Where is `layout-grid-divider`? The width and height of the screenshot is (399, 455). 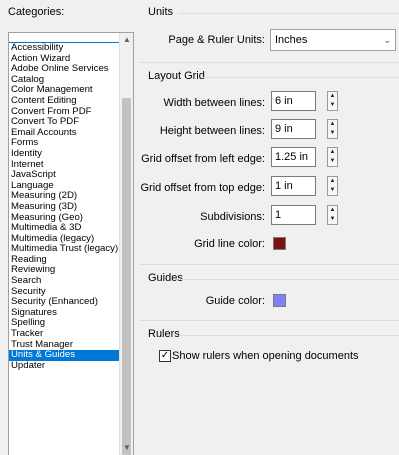 layout-grid-divider is located at coordinates (301, 77).